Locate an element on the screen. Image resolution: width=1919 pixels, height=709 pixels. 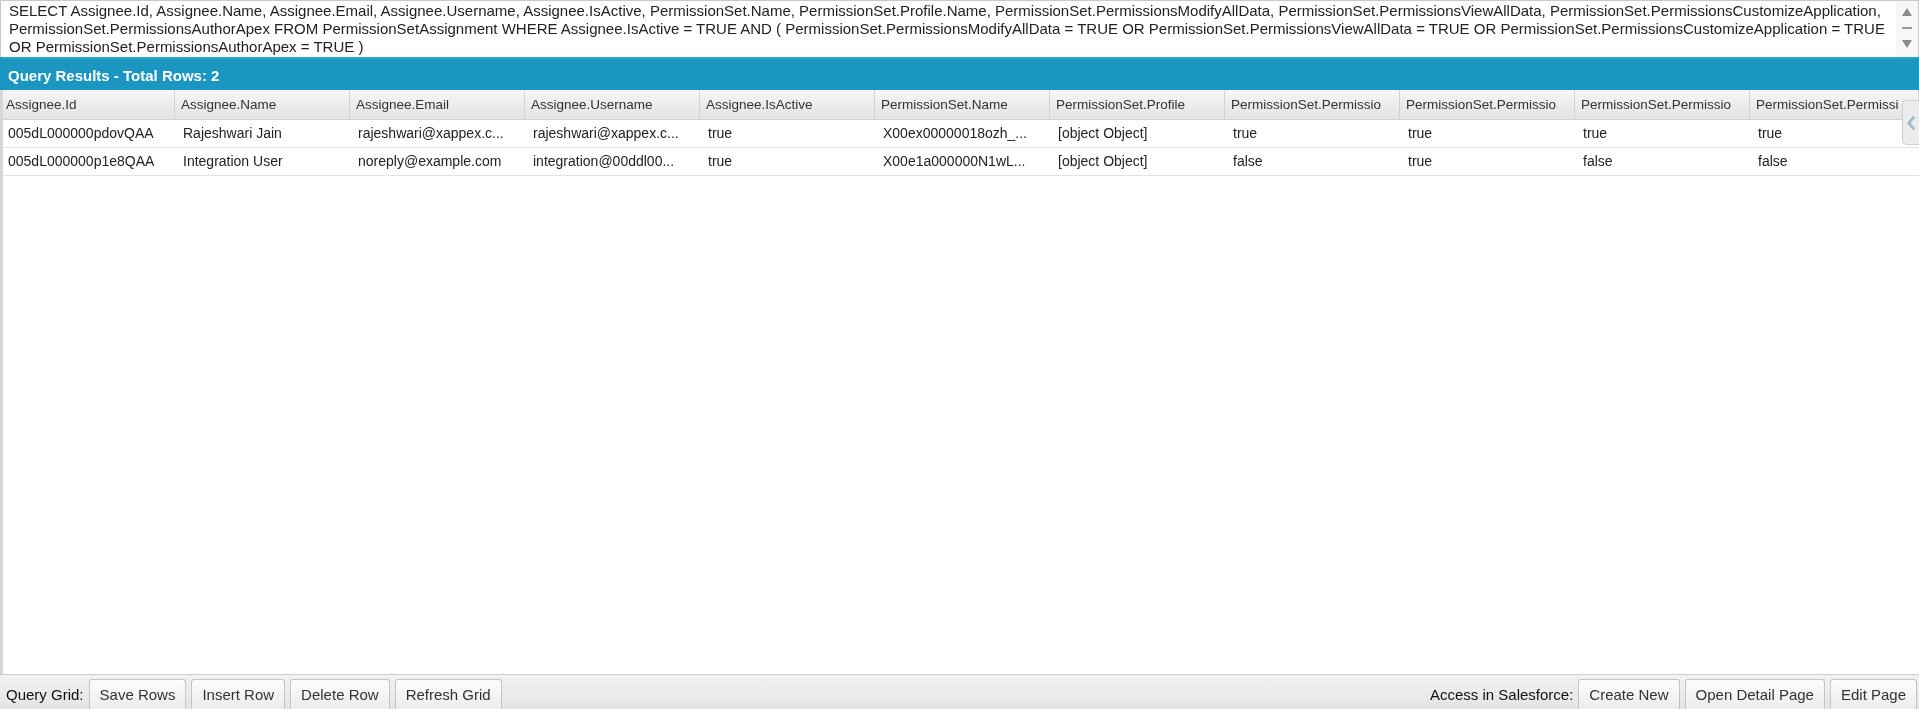
toolbar-button: Refresh Grid is located at coordinates (448, 694).